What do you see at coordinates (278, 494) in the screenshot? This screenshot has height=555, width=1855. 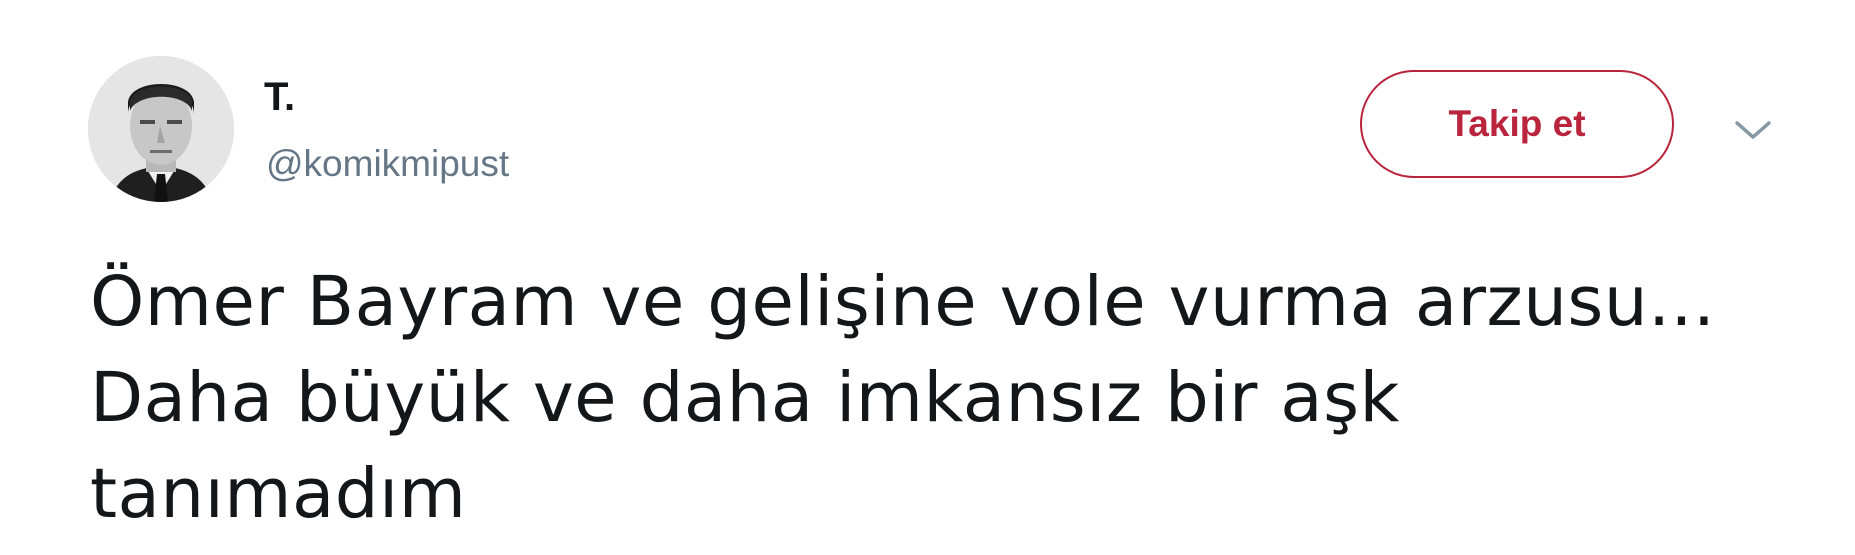 I see `tweet-text-line: tanımadım` at bounding box center [278, 494].